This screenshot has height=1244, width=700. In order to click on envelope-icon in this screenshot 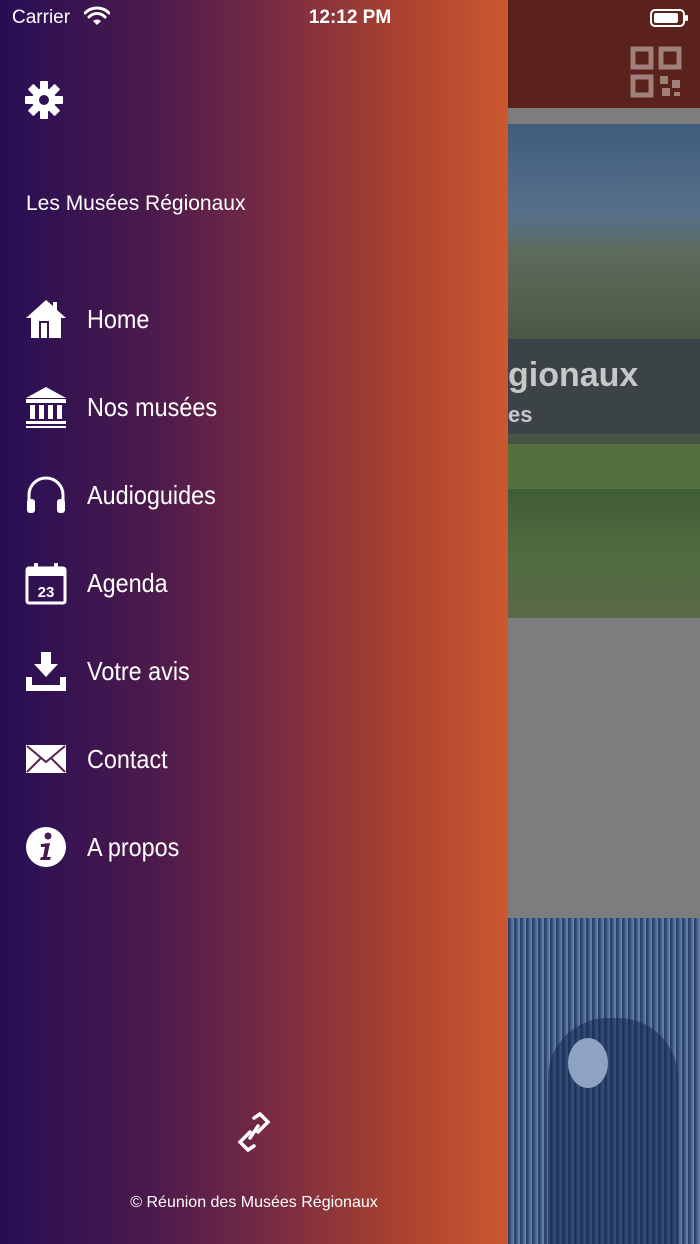, I will do `click(46, 759)`.